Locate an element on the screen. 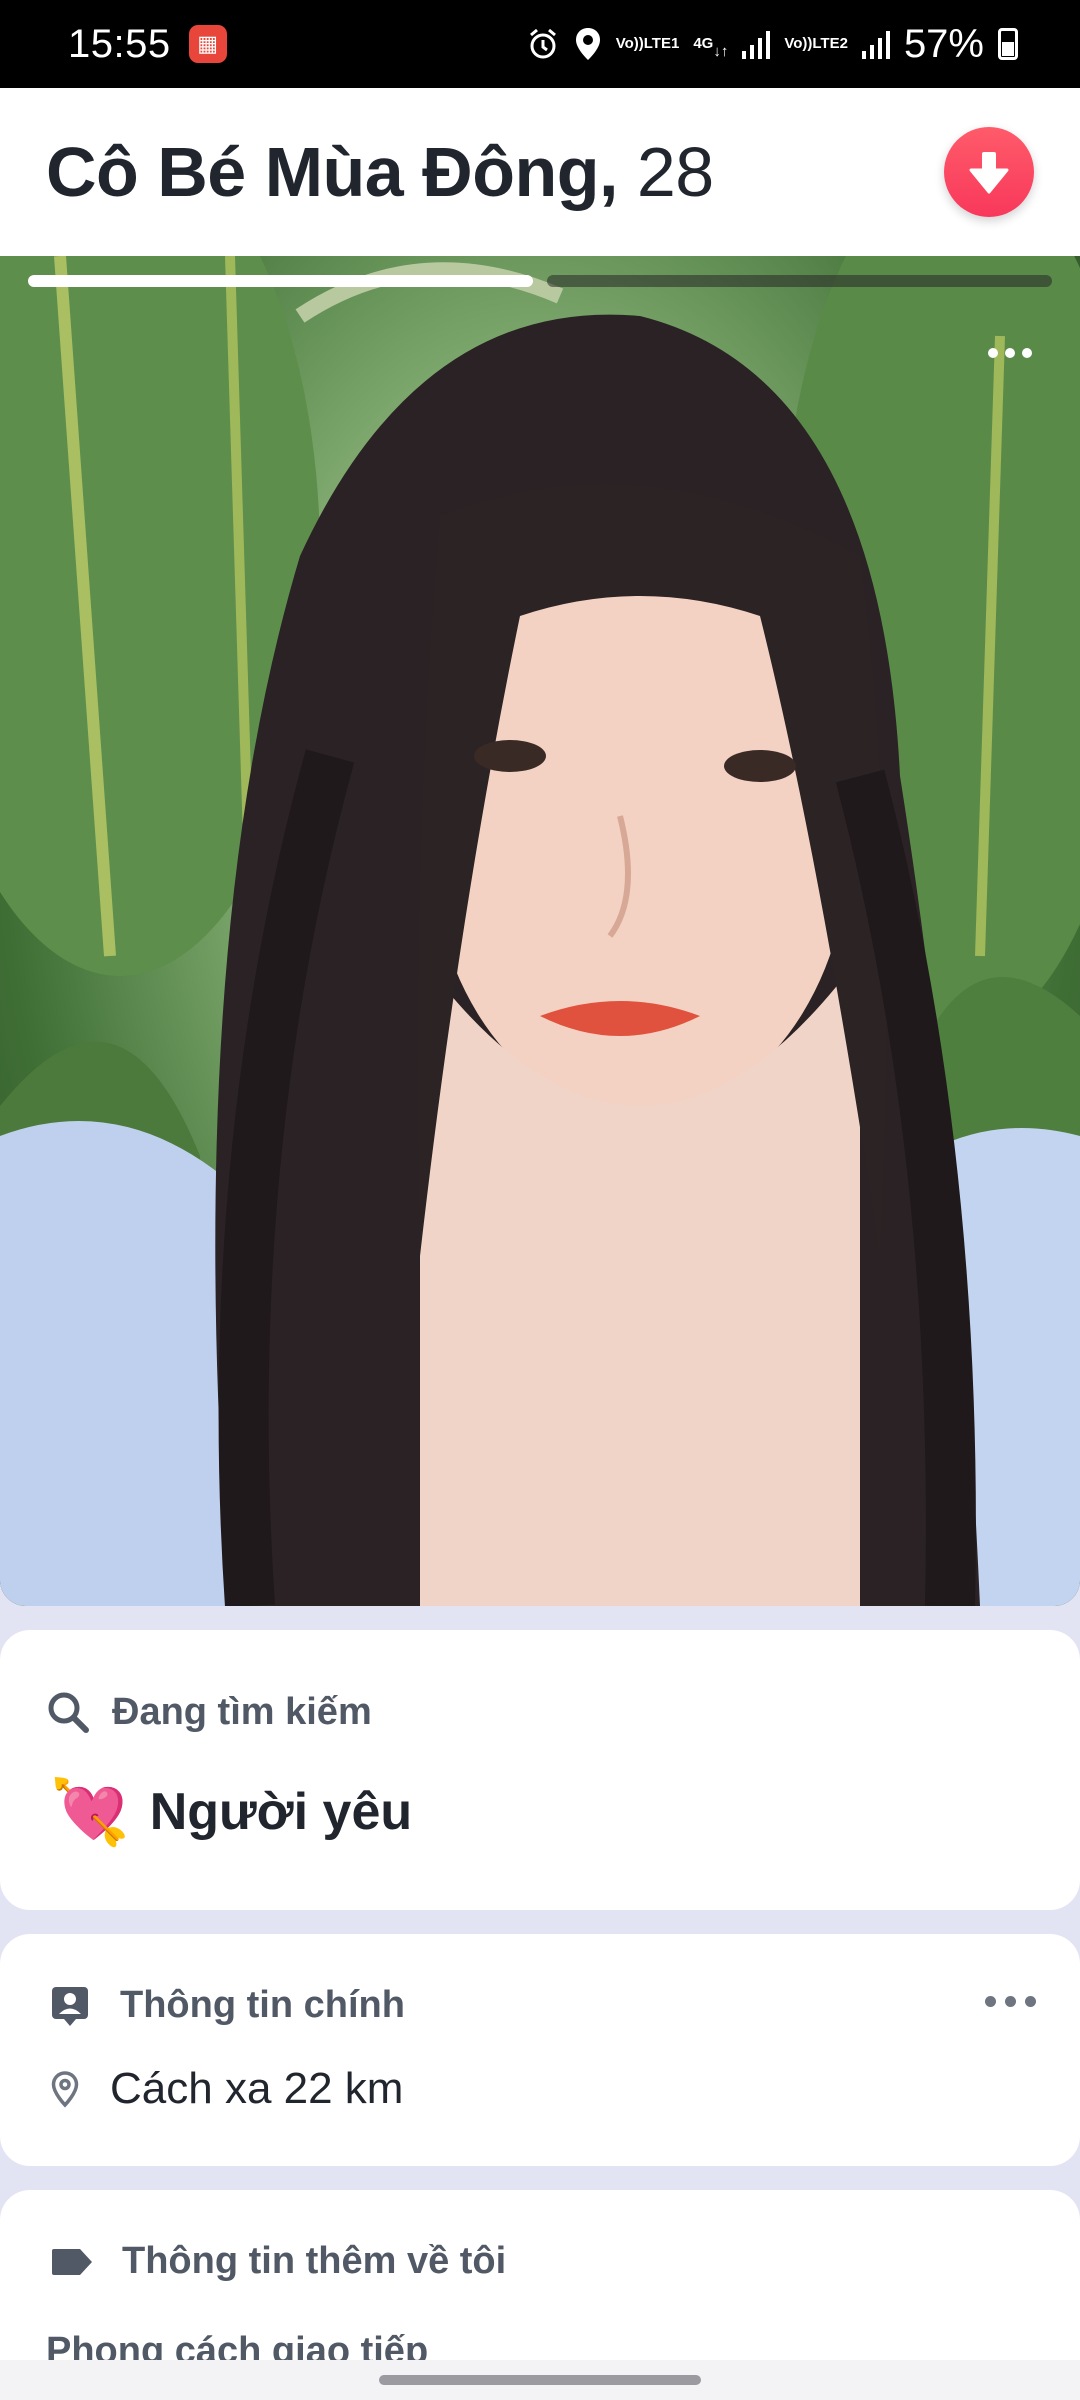  basic-info-more-icon is located at coordinates (1010, 2001).